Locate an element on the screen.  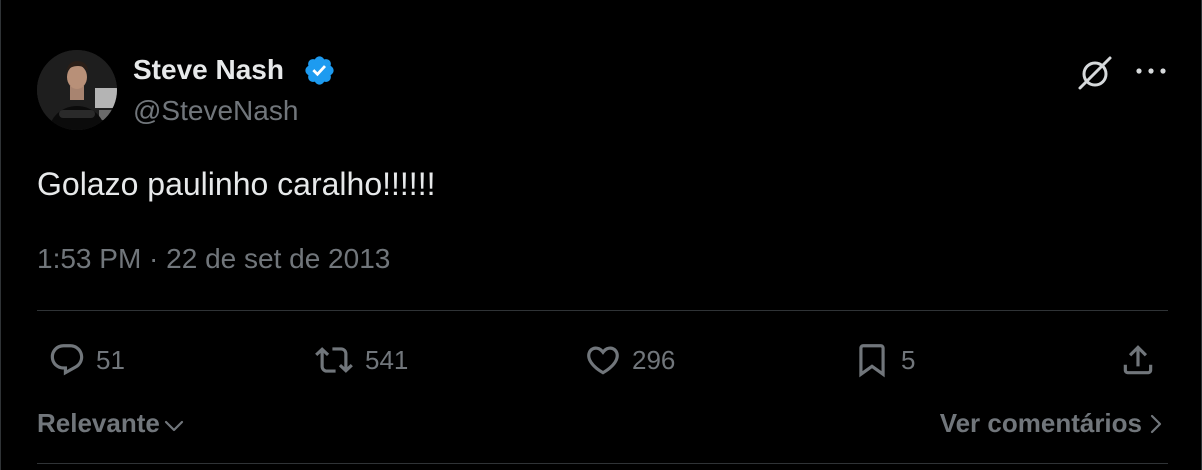
retweet-icon is located at coordinates (334, 360).